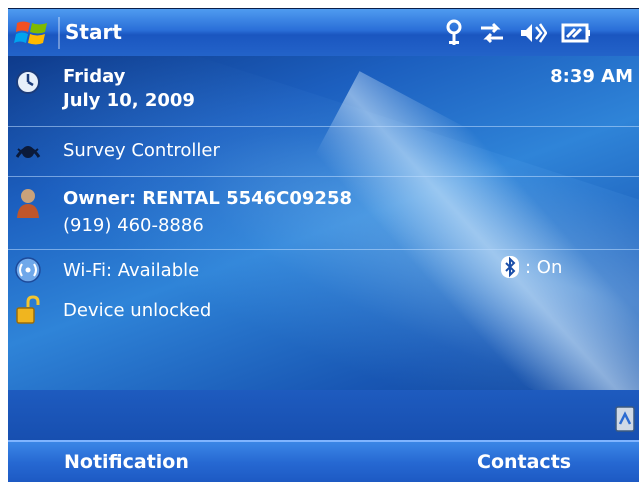  Describe the element at coordinates (129, 100) in the screenshot. I see `date-label: July 10, 2009` at that location.